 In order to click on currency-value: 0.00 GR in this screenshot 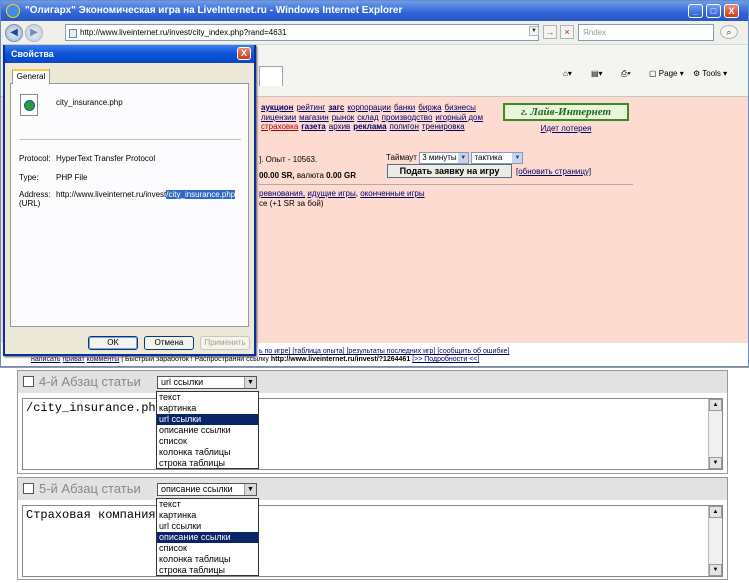, I will do `click(341, 175)`.